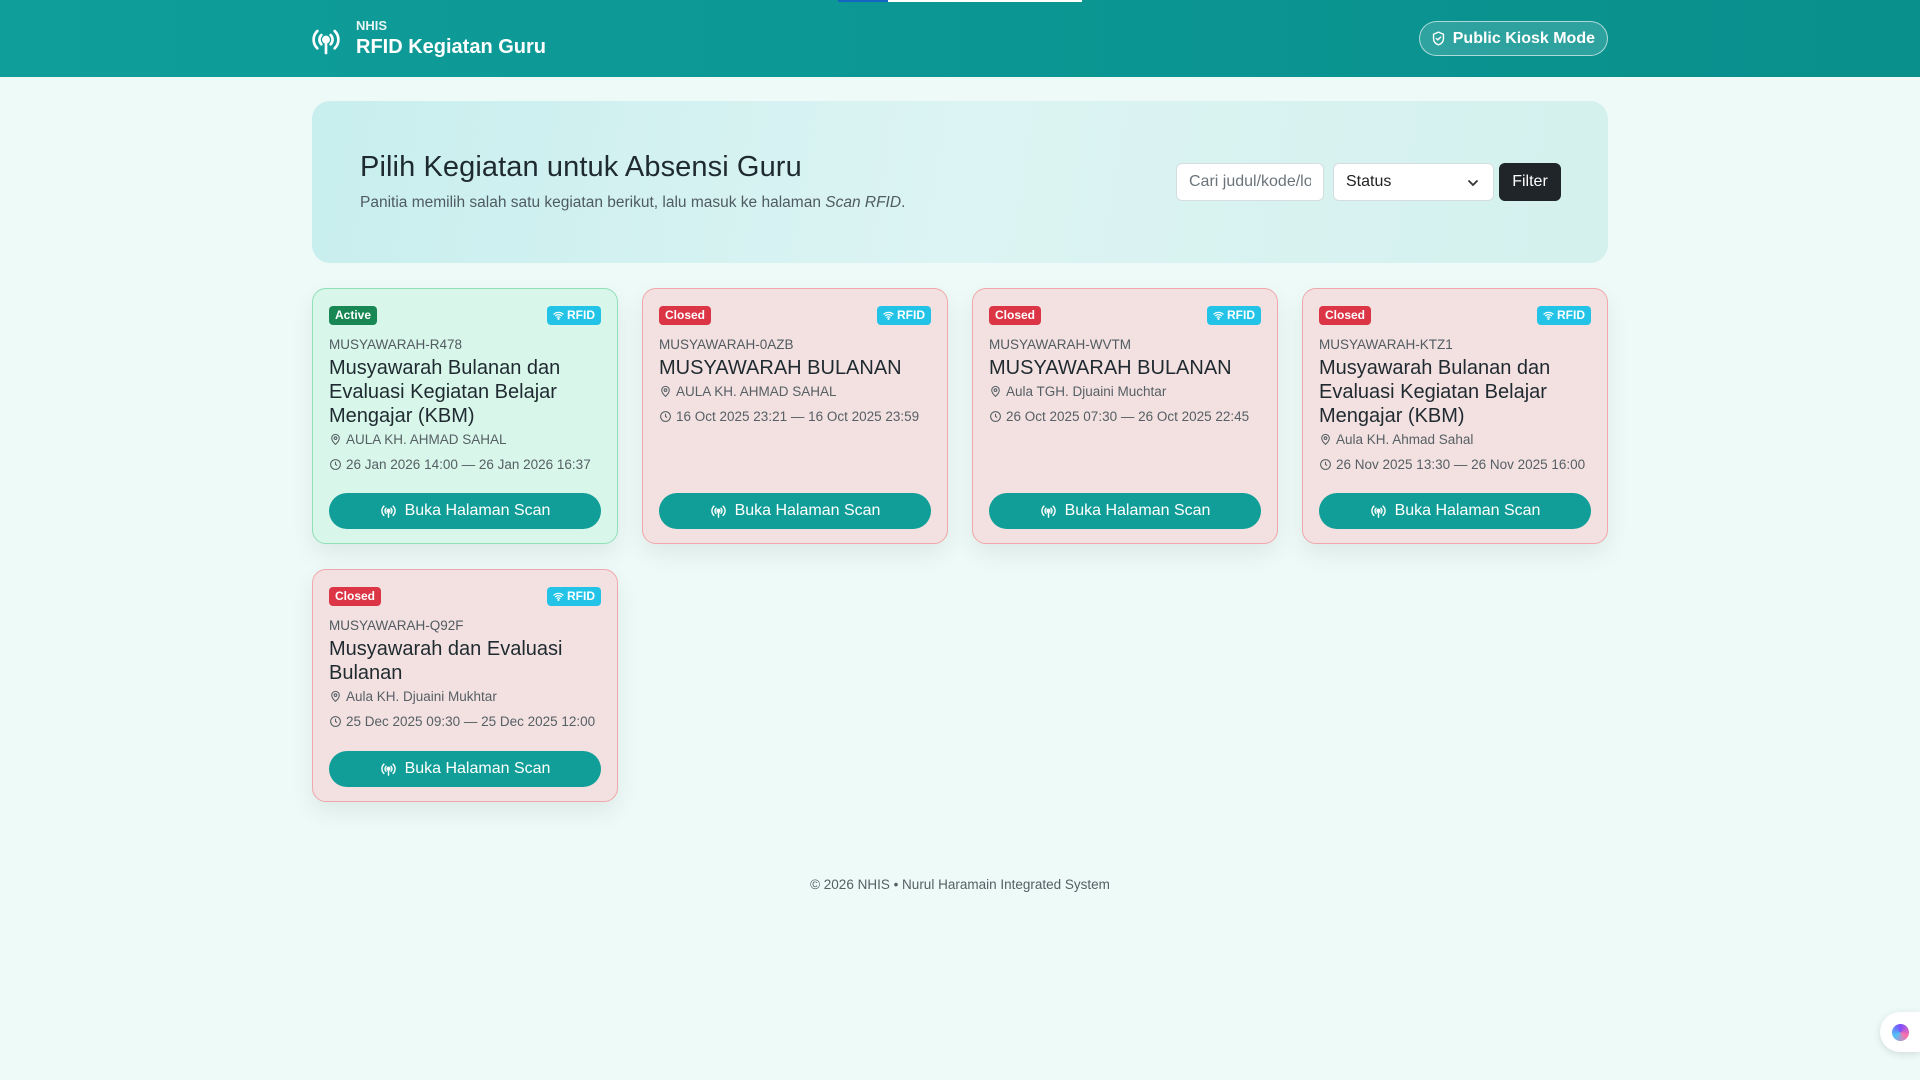 The image size is (1920, 1080). I want to click on status-badge: Active, so click(353, 315).